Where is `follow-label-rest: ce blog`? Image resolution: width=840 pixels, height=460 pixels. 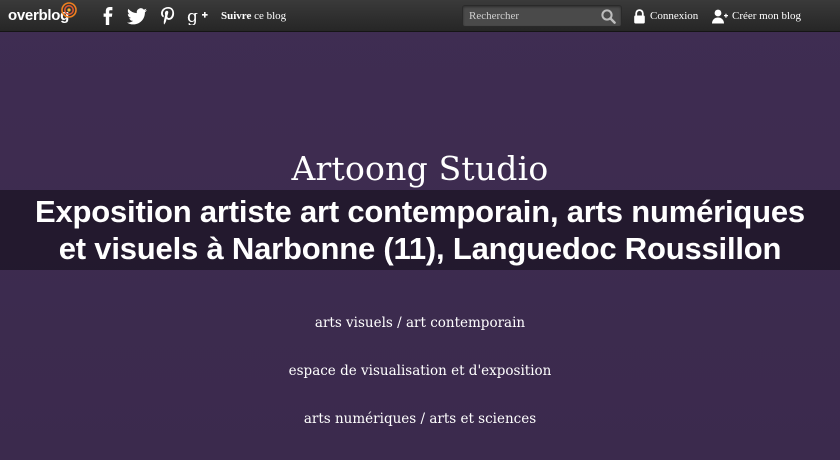
follow-label-rest: ce blog is located at coordinates (269, 16).